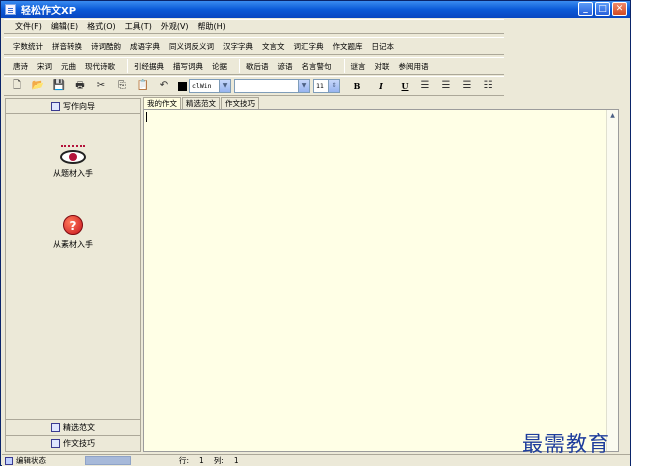 The width and height of the screenshot is (646, 475). I want to click on tool-hanzi-dict: 汉字字典, so click(238, 46).